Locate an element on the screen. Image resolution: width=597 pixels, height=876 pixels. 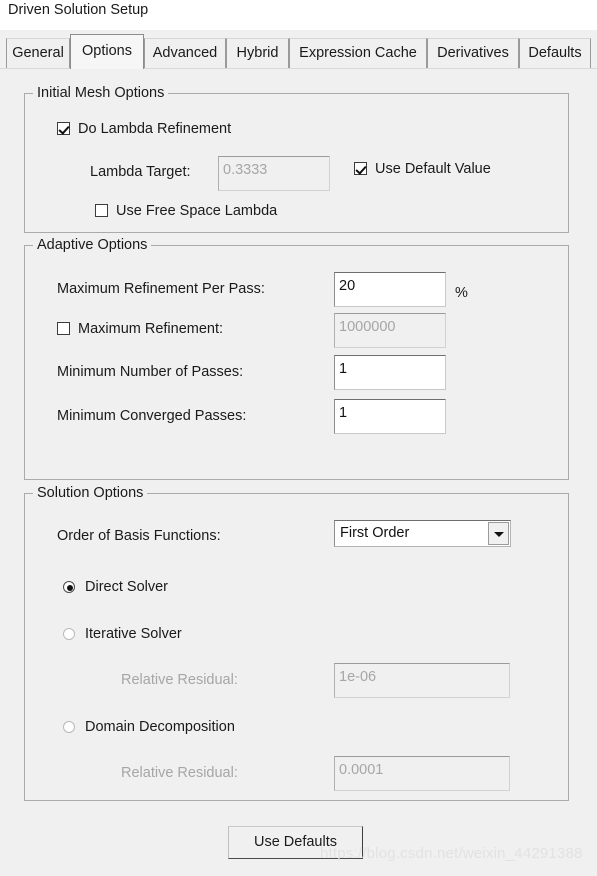
label-order-of-basis-functions: Order of Basis Functions: is located at coordinates (139, 536).